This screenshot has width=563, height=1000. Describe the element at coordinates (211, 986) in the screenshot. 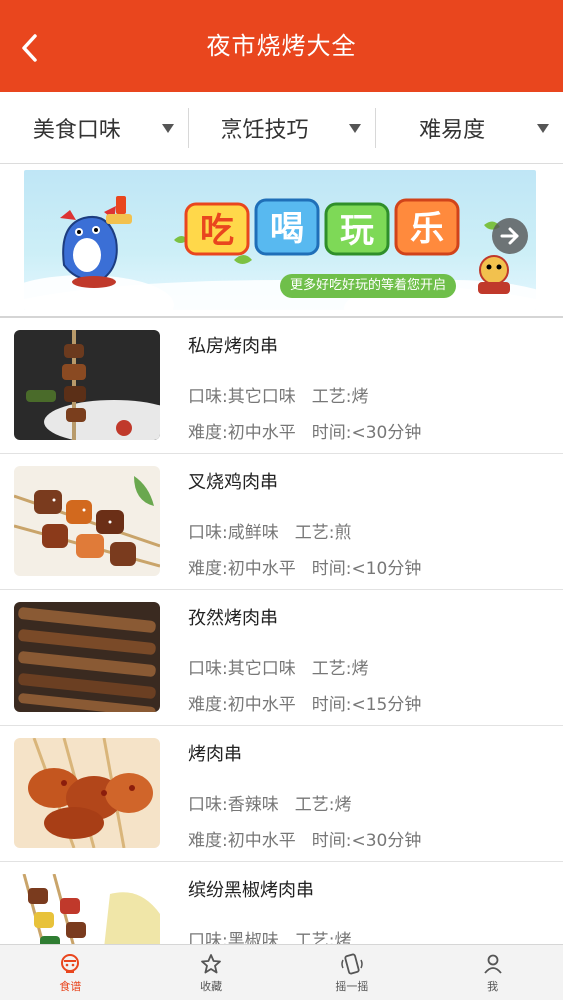

I see `tab-label: 收藏` at that location.